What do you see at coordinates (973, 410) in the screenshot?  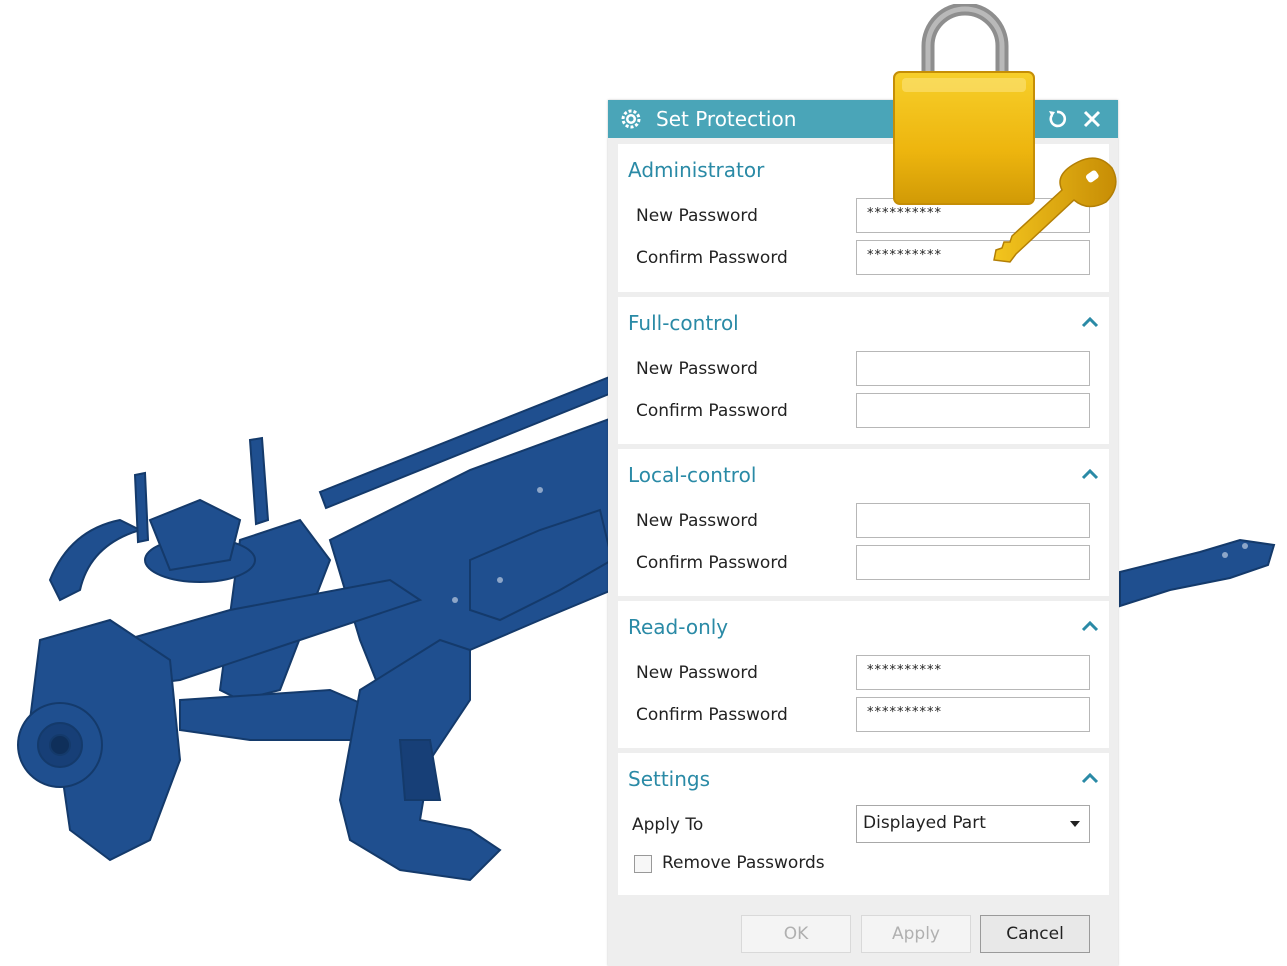 I see `full-control-confirm-password-field` at bounding box center [973, 410].